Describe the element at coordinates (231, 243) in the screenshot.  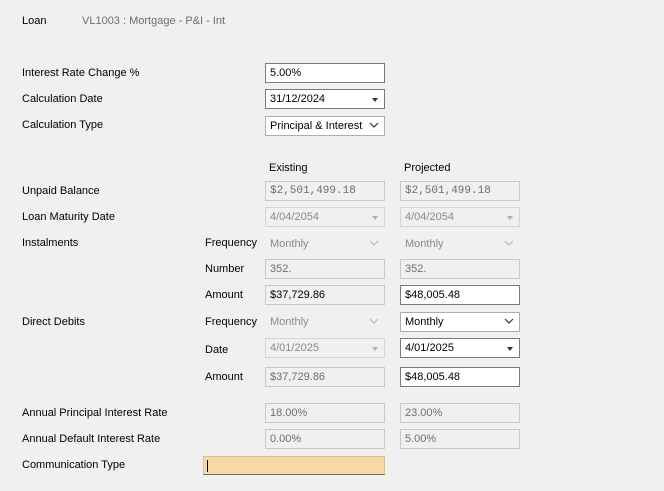
I see `instalments-frequency-label: Frequency` at that location.